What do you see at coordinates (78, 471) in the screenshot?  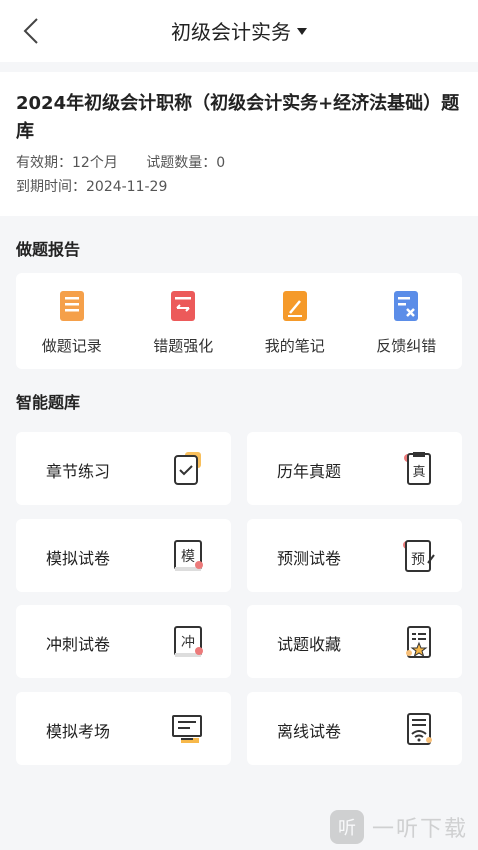 I see `tile-label: 章节练习` at bounding box center [78, 471].